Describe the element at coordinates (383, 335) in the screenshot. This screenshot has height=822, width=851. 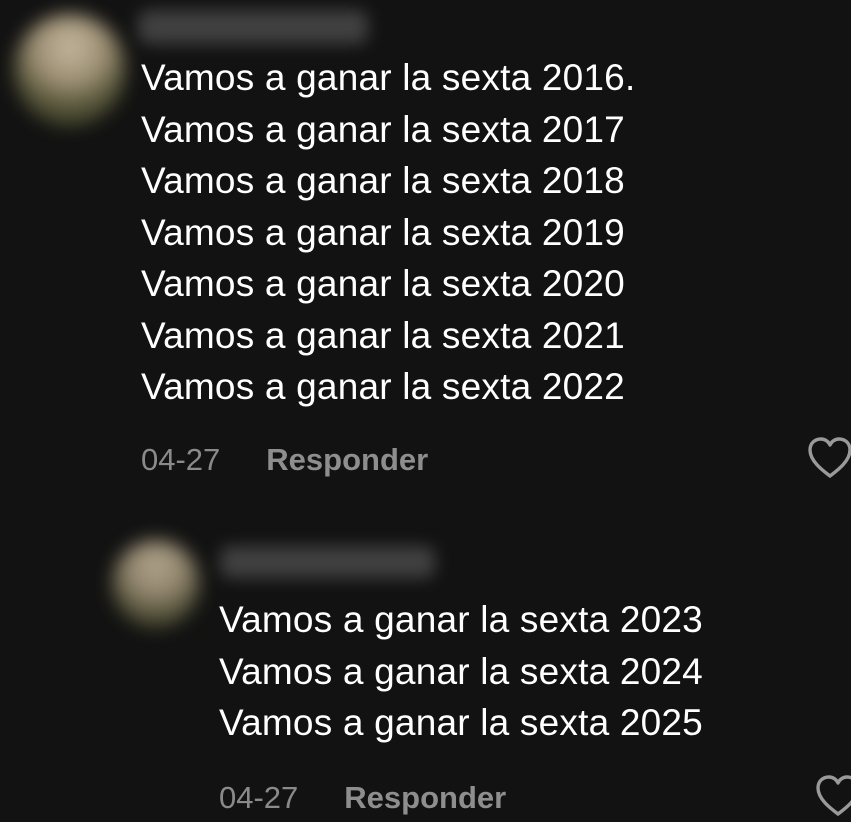
I see `comment-line: Vamos a ganar la sexta 2021` at that location.